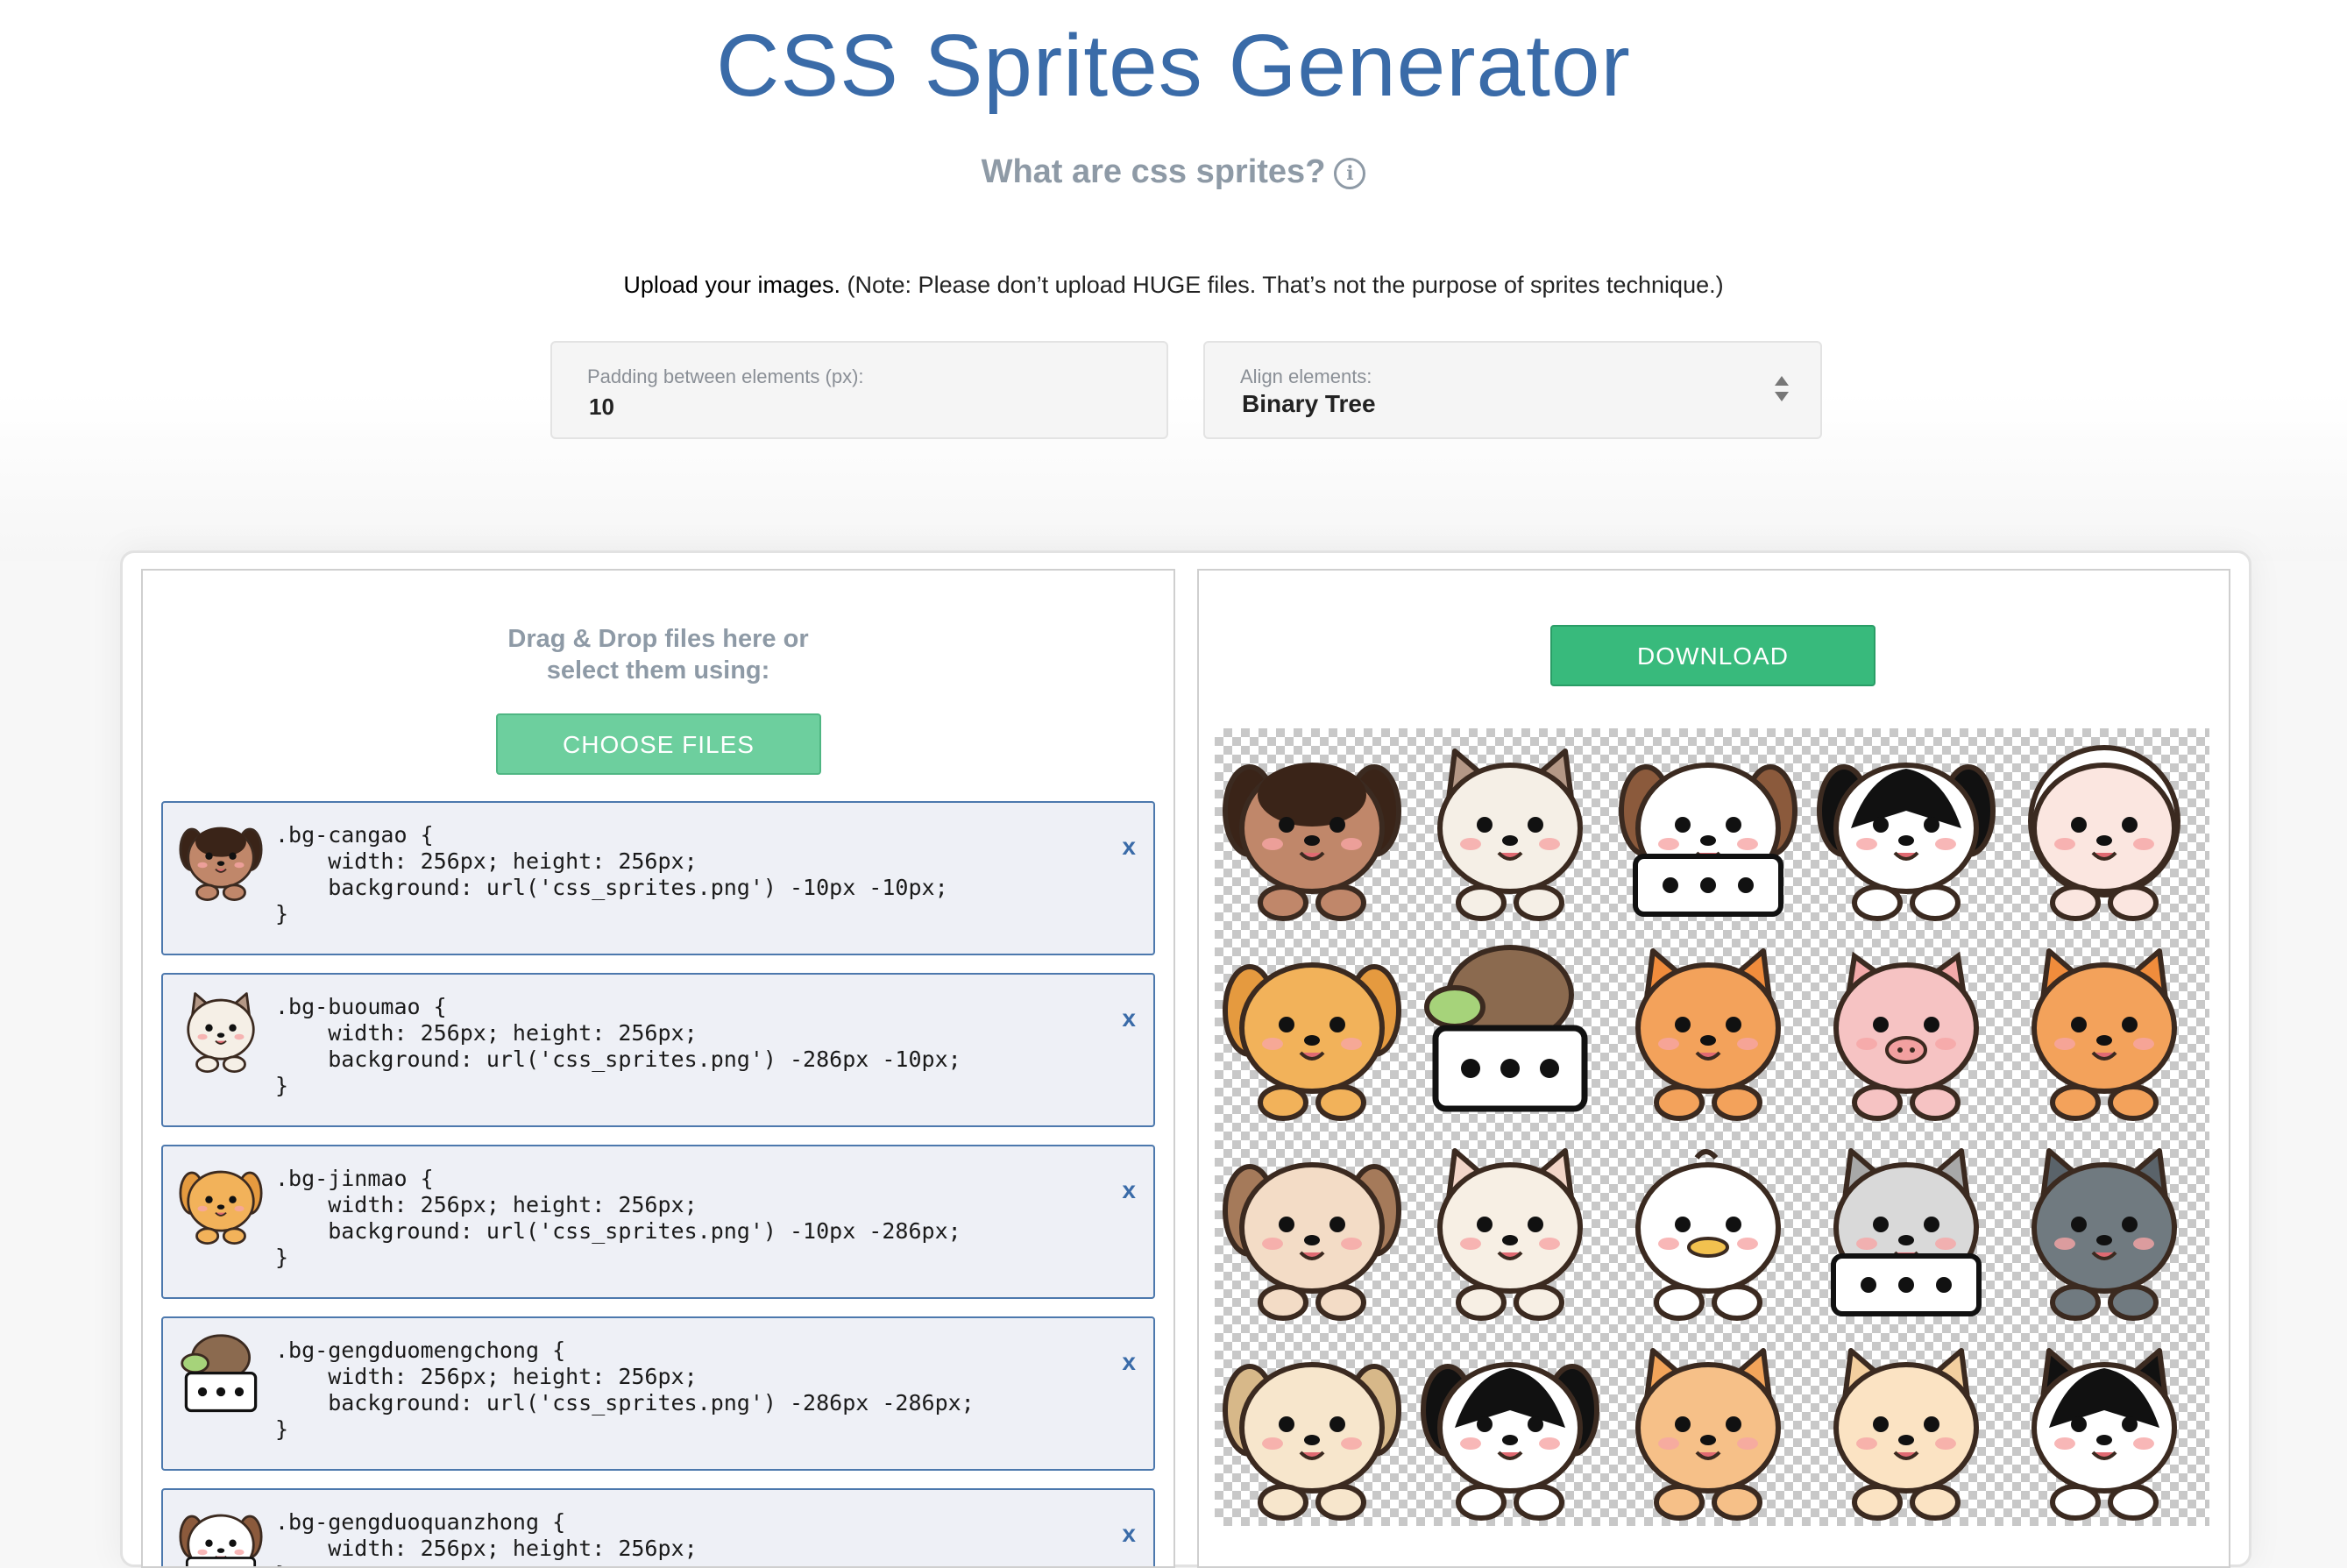 The image size is (2347, 1568). What do you see at coordinates (1513, 390) in the screenshot?
I see `align-select: Align elements: Binary Tree` at bounding box center [1513, 390].